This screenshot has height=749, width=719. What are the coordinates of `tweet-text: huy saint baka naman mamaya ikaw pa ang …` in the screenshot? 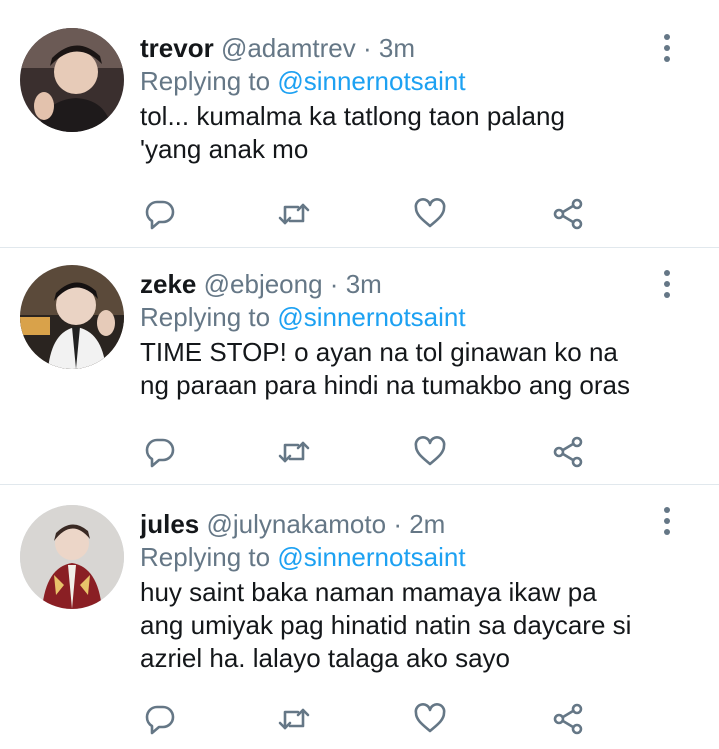 It's located at (399, 625).